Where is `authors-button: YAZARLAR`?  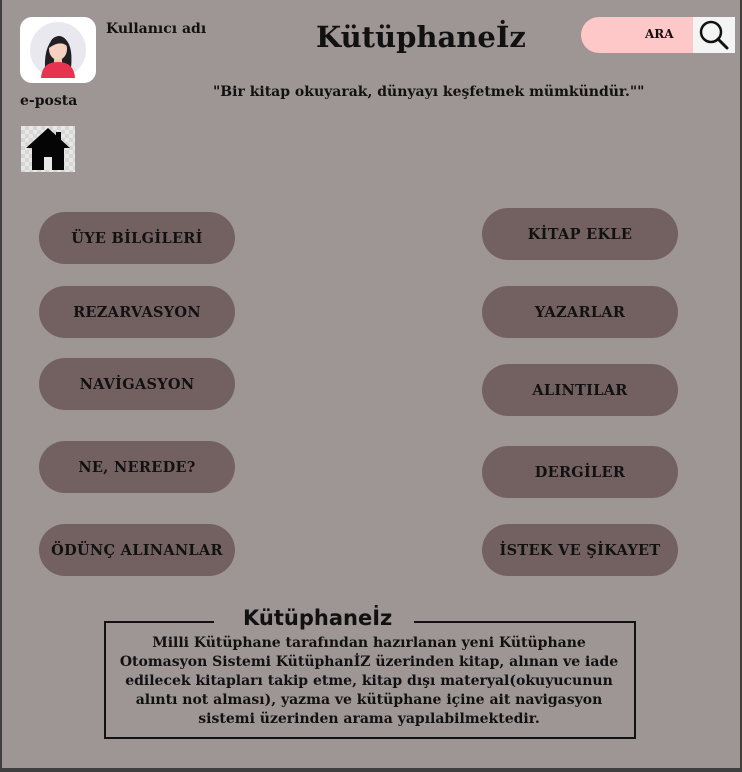
authors-button: YAZARLAR is located at coordinates (580, 312).